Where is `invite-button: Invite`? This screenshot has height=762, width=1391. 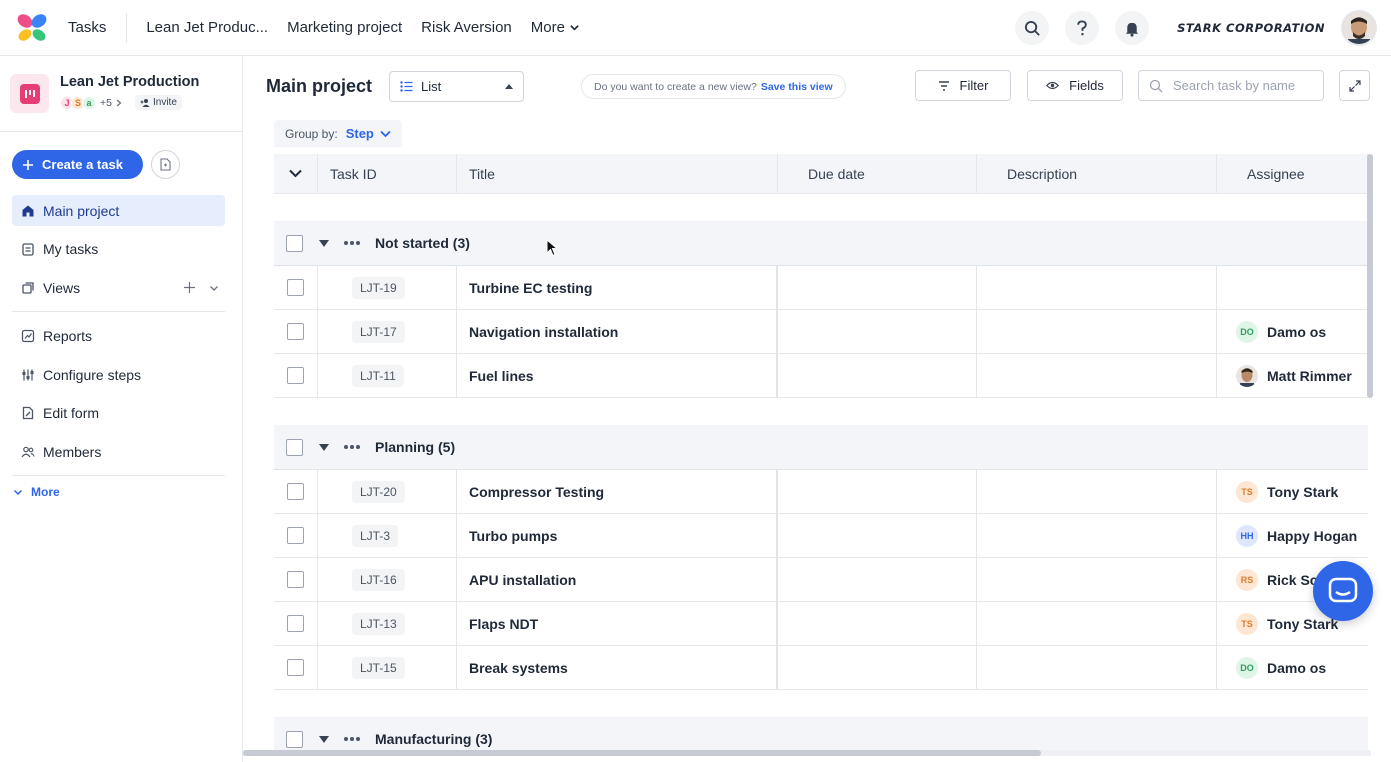 invite-button: Invite is located at coordinates (158, 102).